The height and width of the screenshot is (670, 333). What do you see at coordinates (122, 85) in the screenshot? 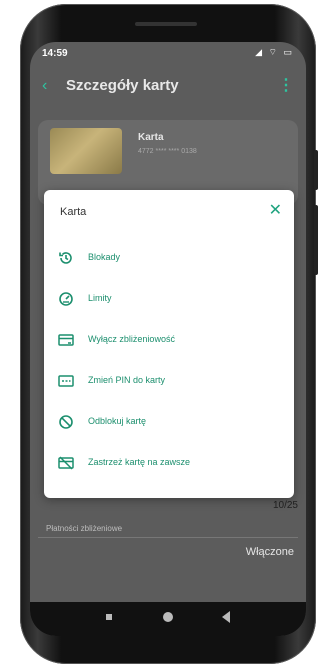
I see `page-title: Szczegóły karty` at bounding box center [122, 85].